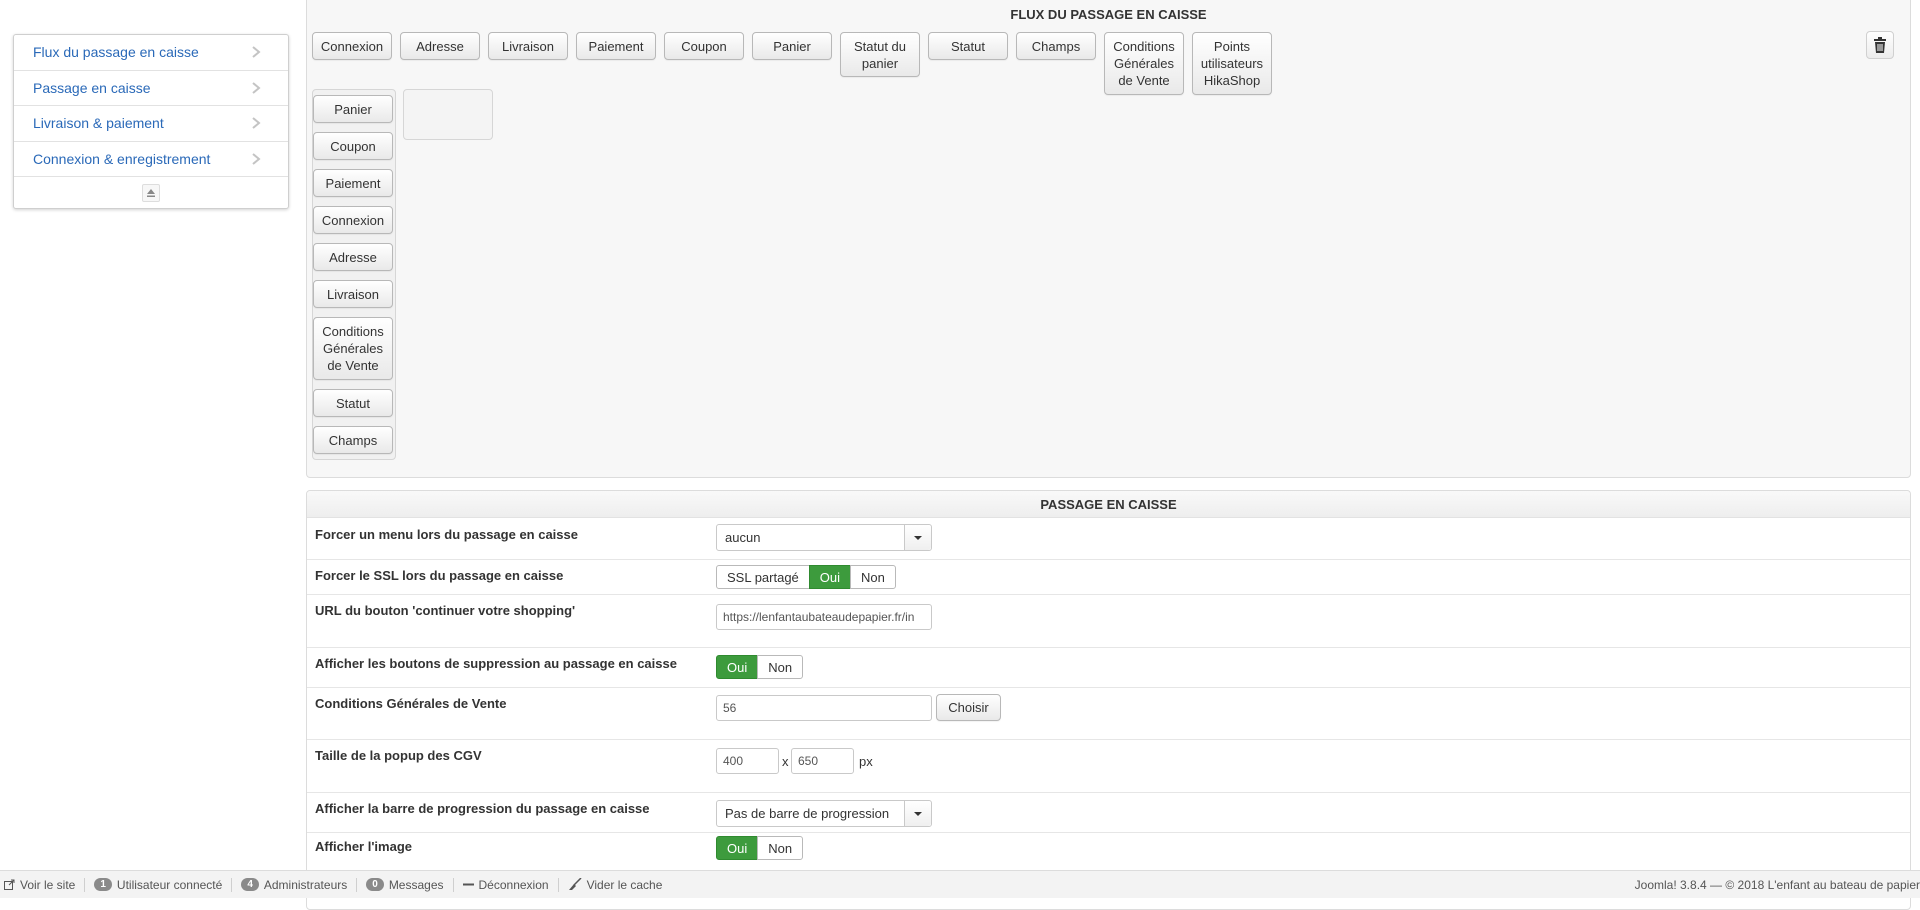 The width and height of the screenshot is (1920, 910). I want to click on size-separator: x, so click(785, 761).